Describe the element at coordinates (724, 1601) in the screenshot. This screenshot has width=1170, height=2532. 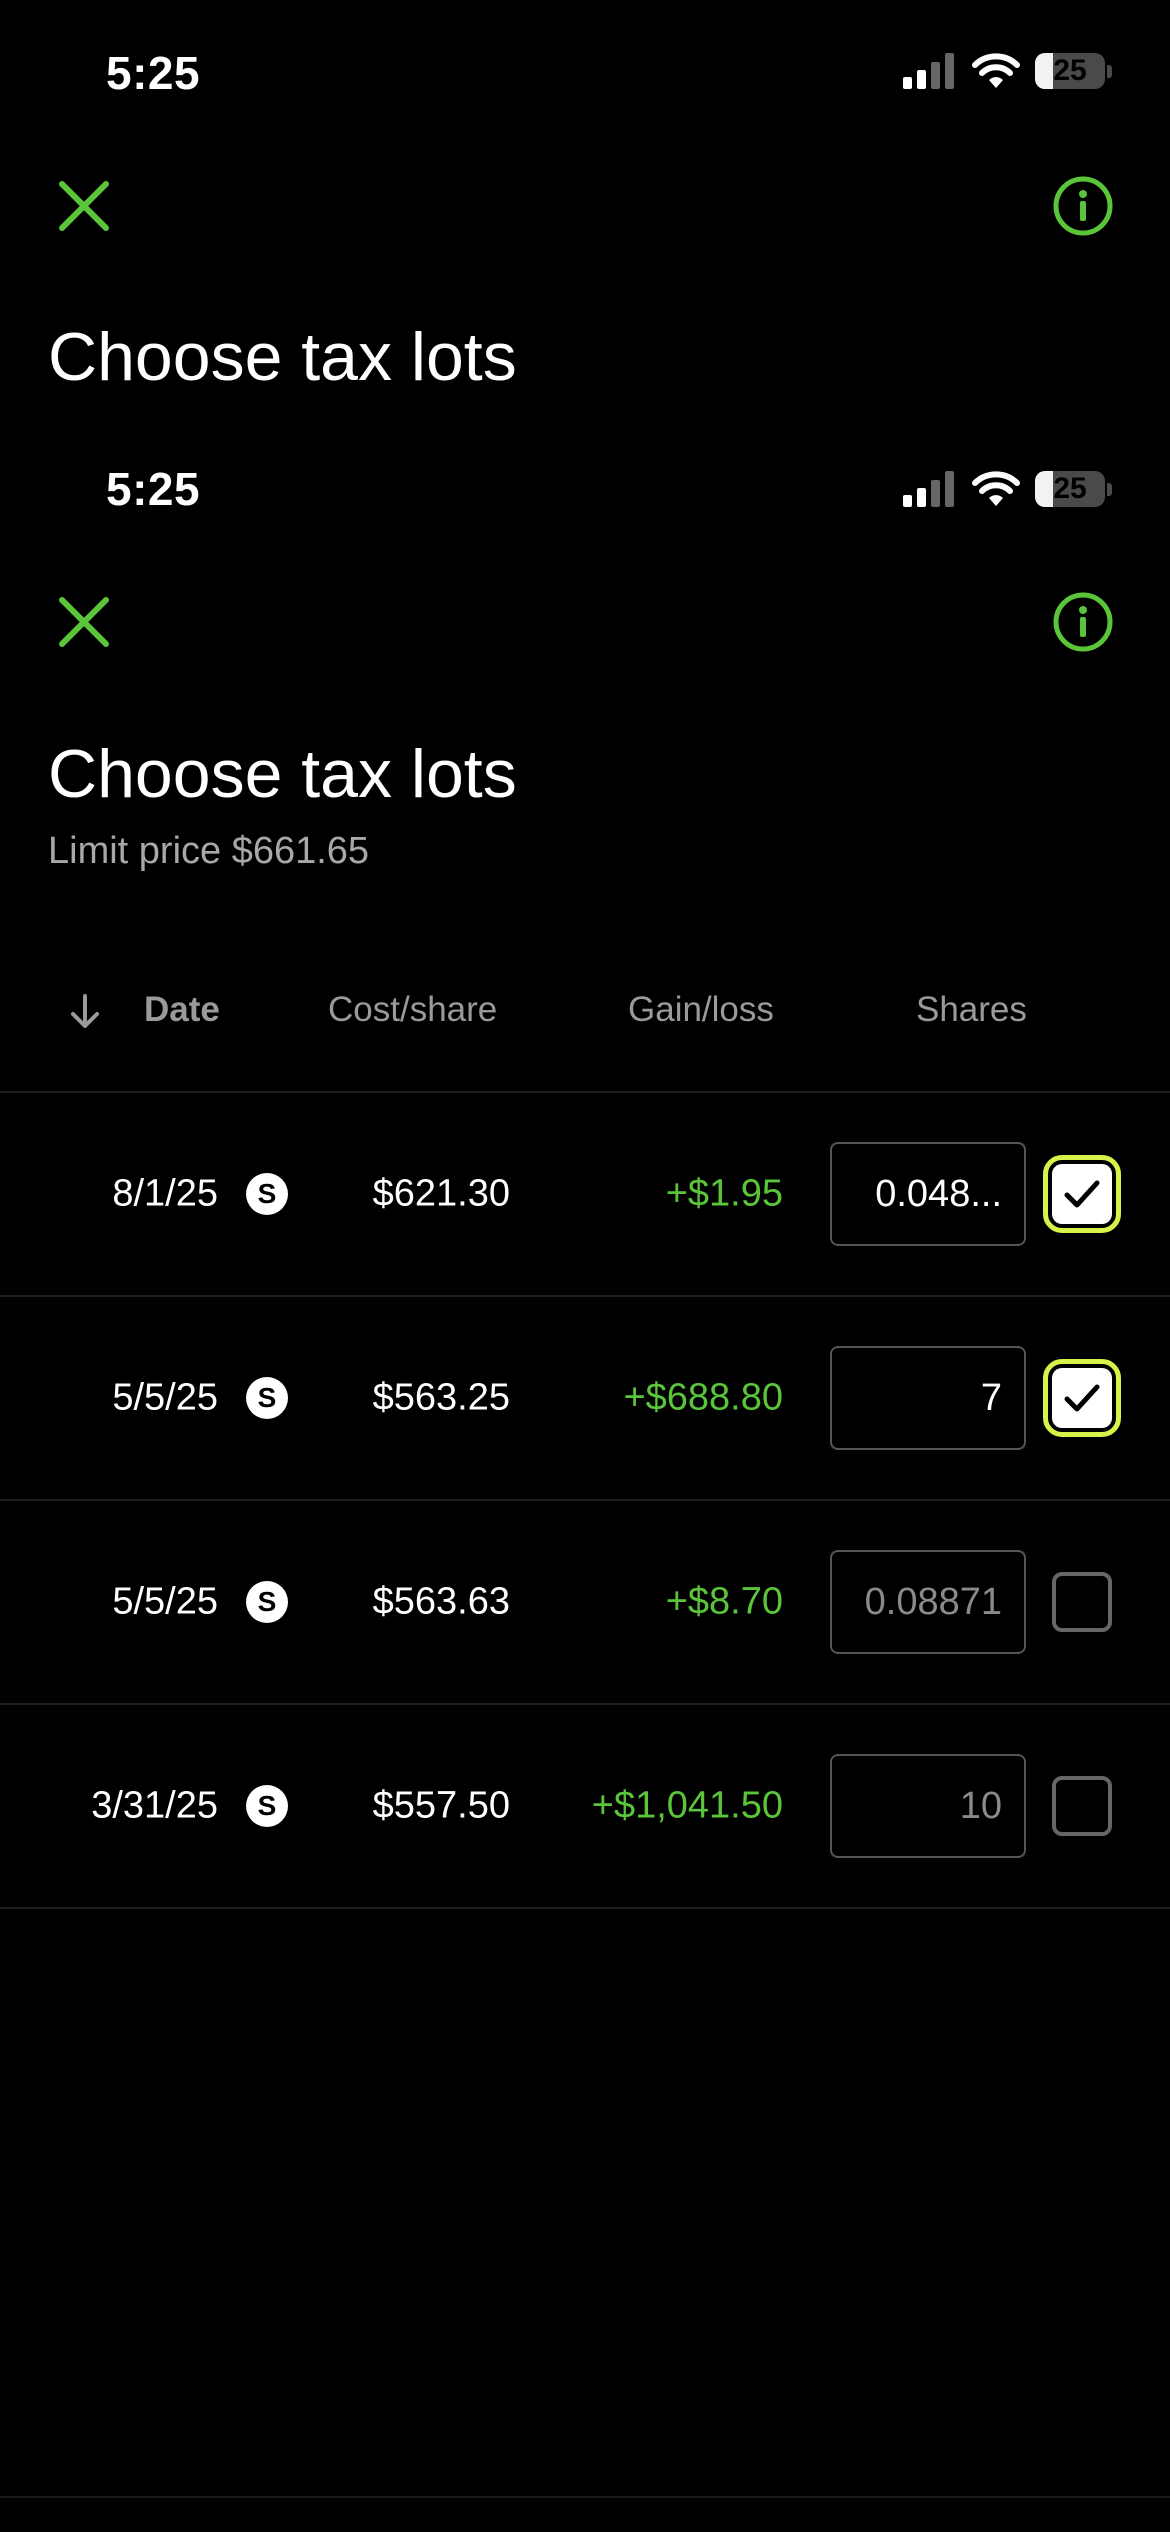
I see `gain-loss: +$8.70` at that location.